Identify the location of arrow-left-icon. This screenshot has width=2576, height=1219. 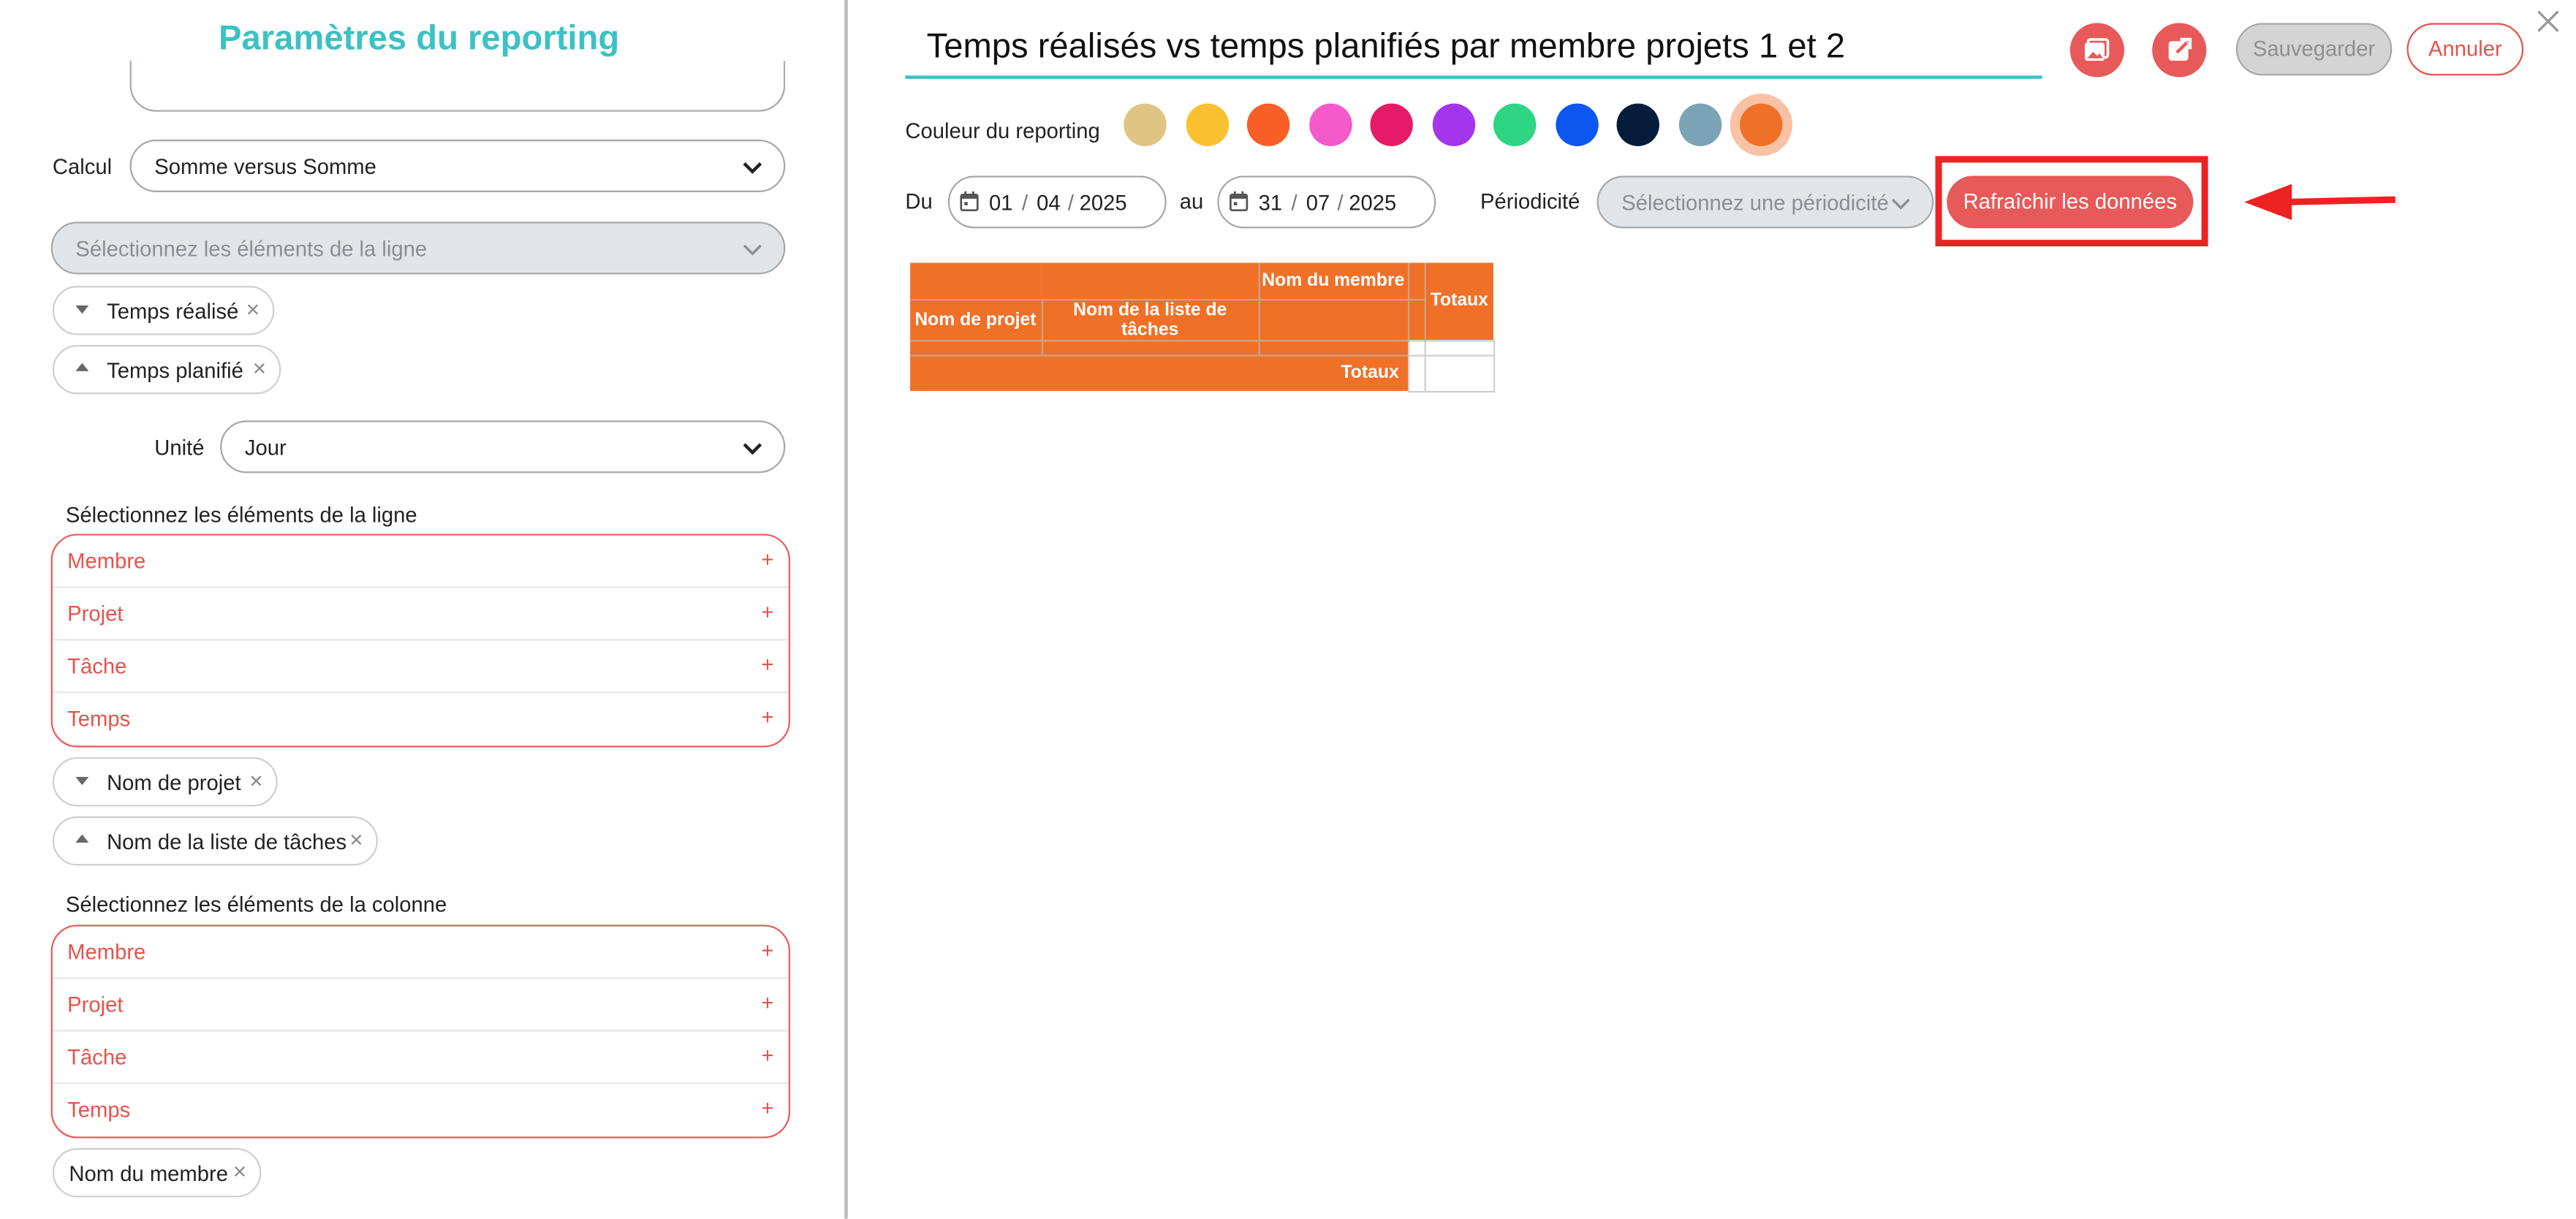
(2319, 202).